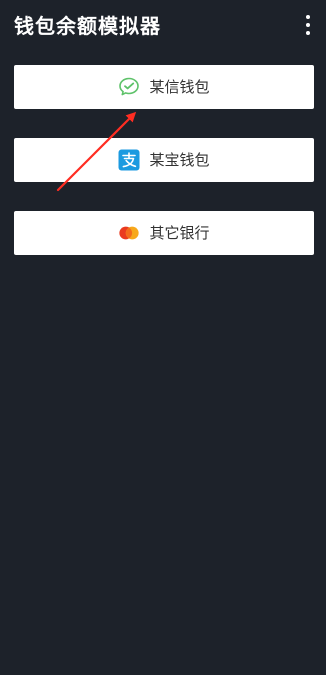 This screenshot has height=675, width=326. What do you see at coordinates (129, 87) in the screenshot?
I see `wechat-icon` at bounding box center [129, 87].